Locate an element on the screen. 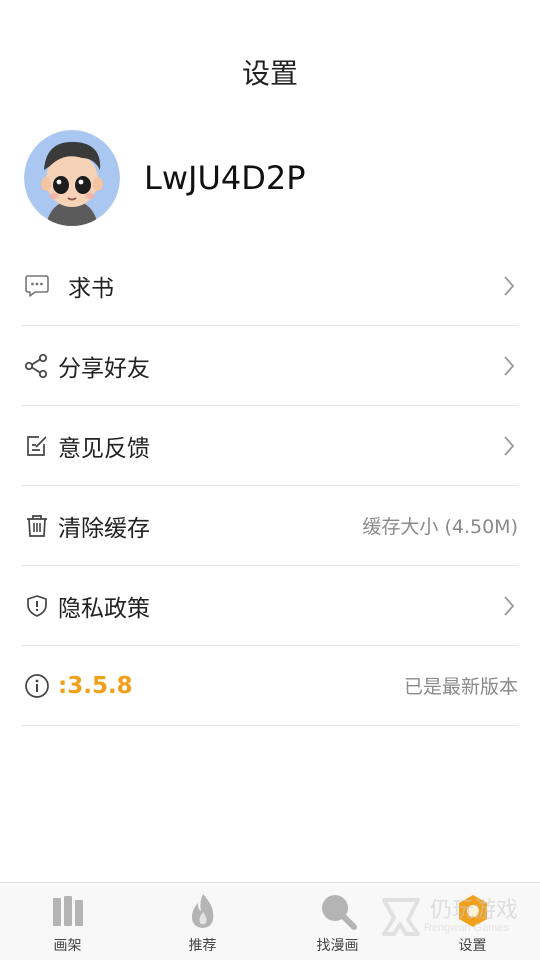 The width and height of the screenshot is (540, 960). shield-icon is located at coordinates (37, 606).